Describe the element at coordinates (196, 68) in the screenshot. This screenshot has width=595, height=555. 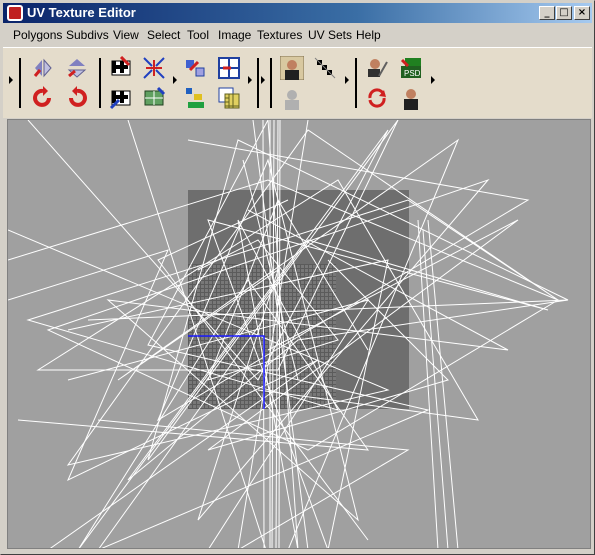
I see `move-sew-icon` at that location.